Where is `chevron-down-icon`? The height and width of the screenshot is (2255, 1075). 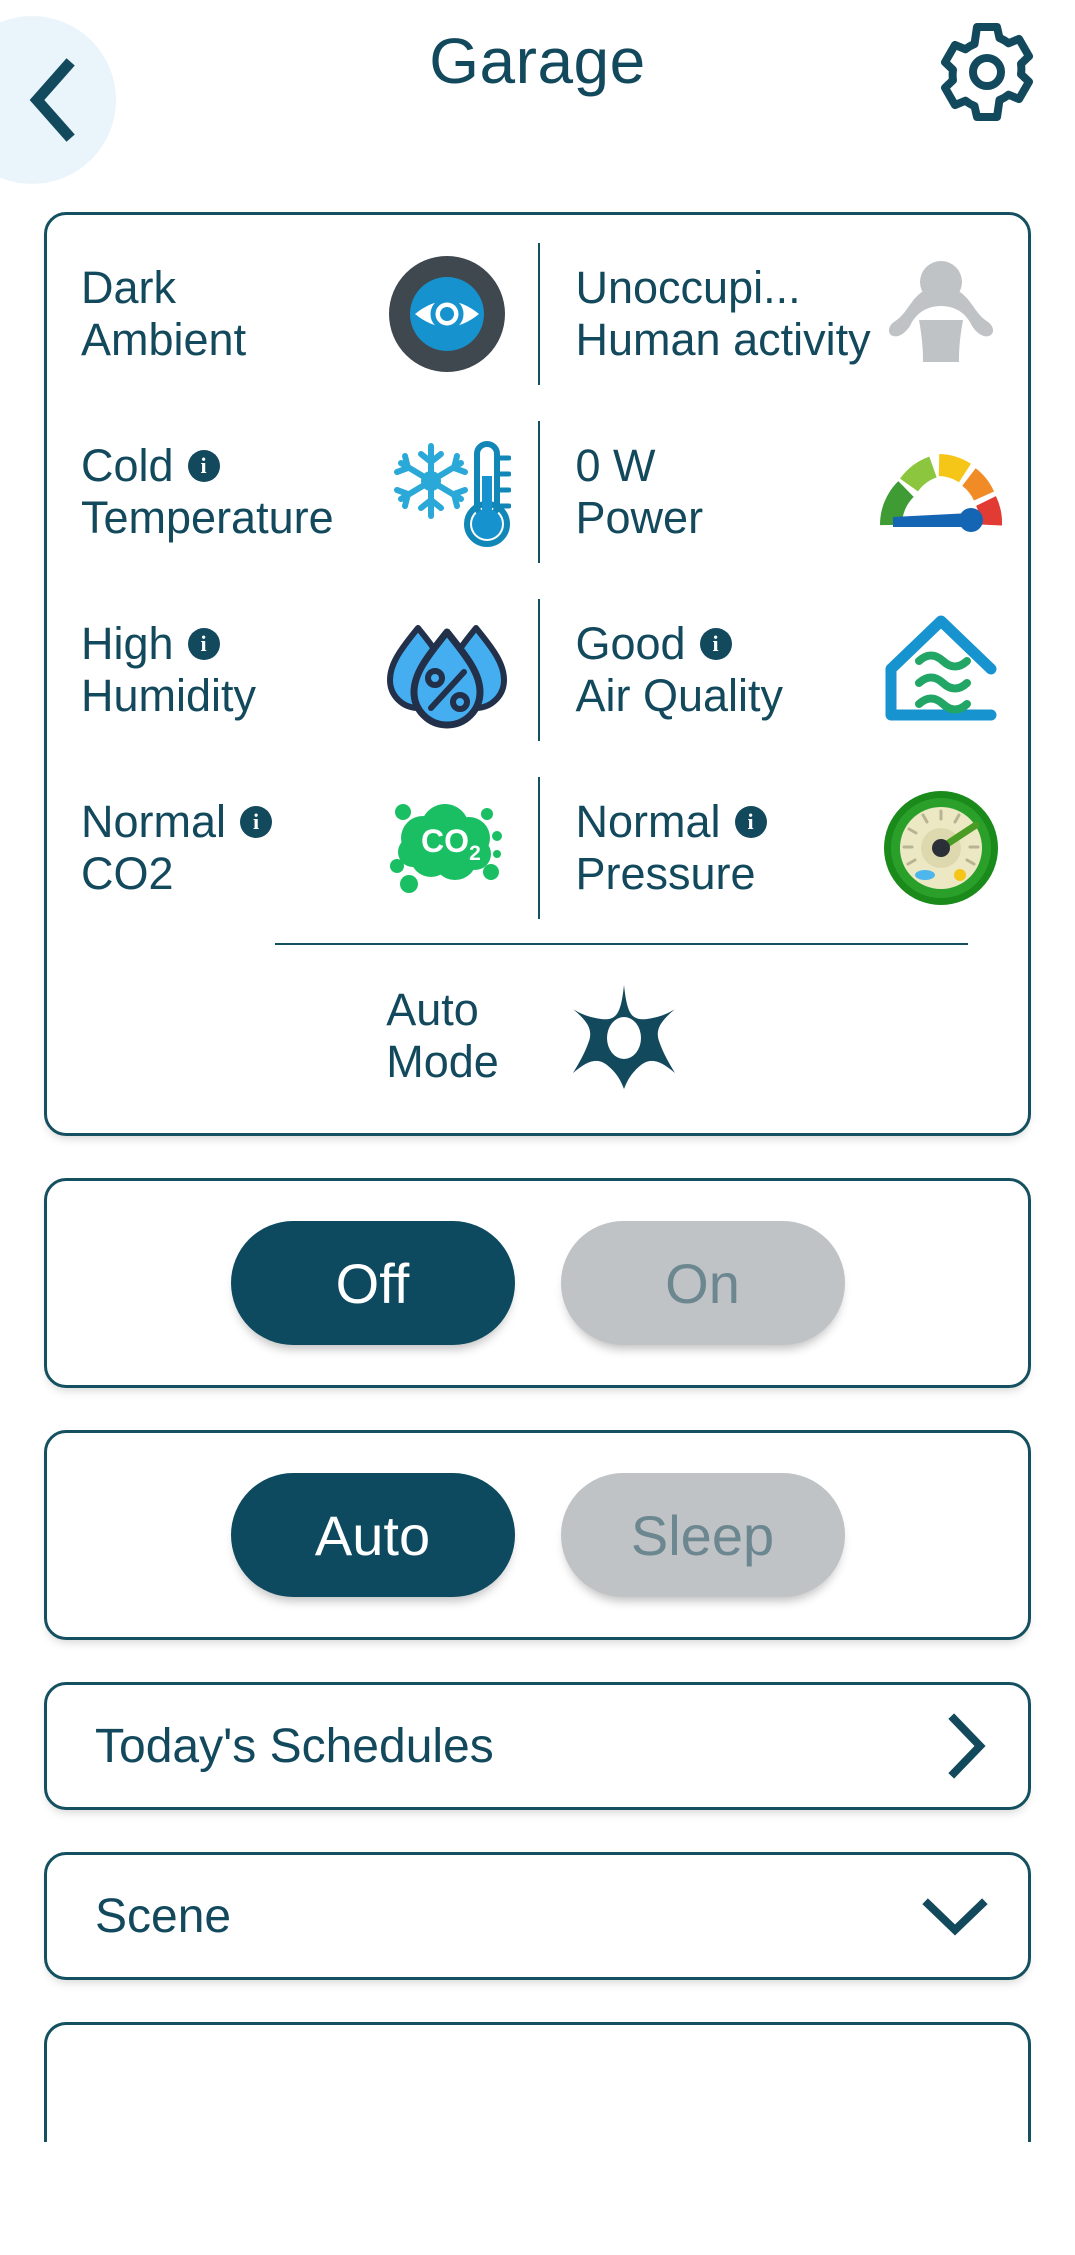 chevron-down-icon is located at coordinates (955, 1916).